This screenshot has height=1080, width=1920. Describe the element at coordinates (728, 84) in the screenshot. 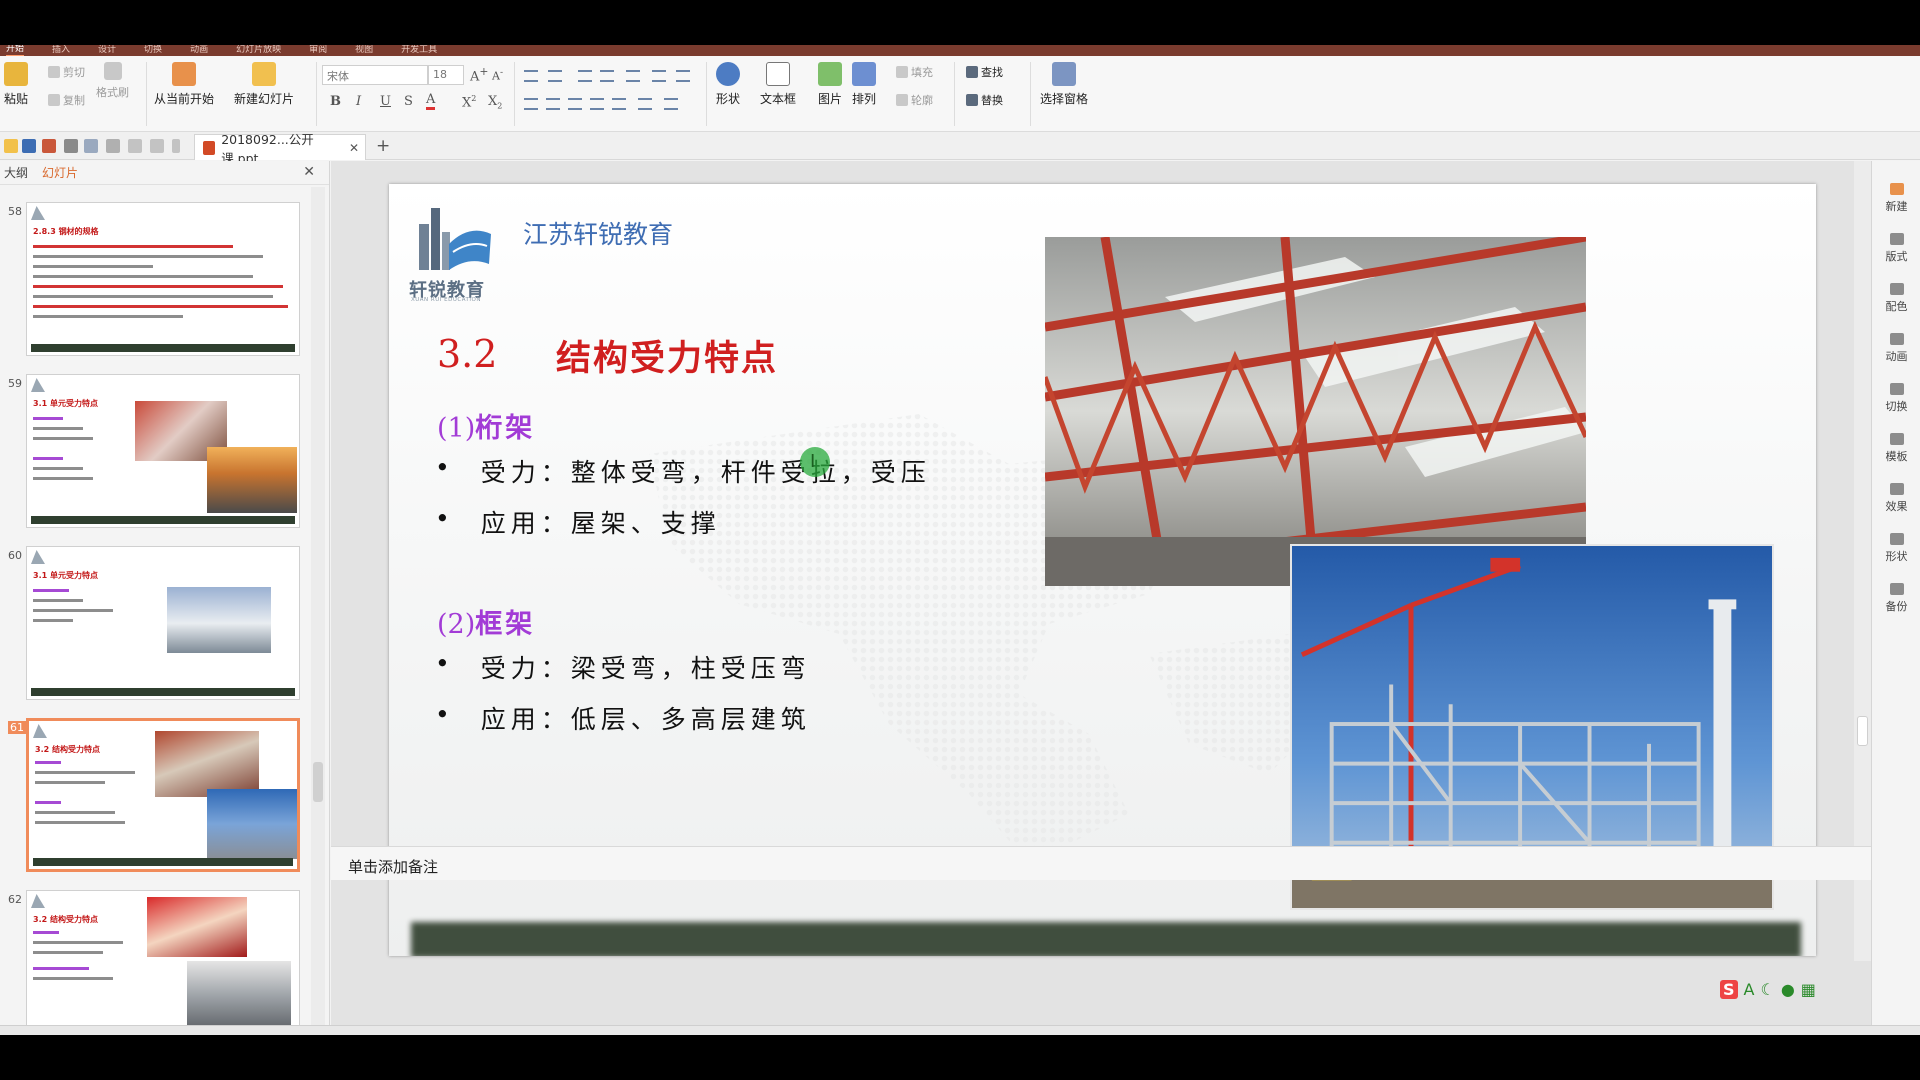

I see `shape-button: 形状` at that location.